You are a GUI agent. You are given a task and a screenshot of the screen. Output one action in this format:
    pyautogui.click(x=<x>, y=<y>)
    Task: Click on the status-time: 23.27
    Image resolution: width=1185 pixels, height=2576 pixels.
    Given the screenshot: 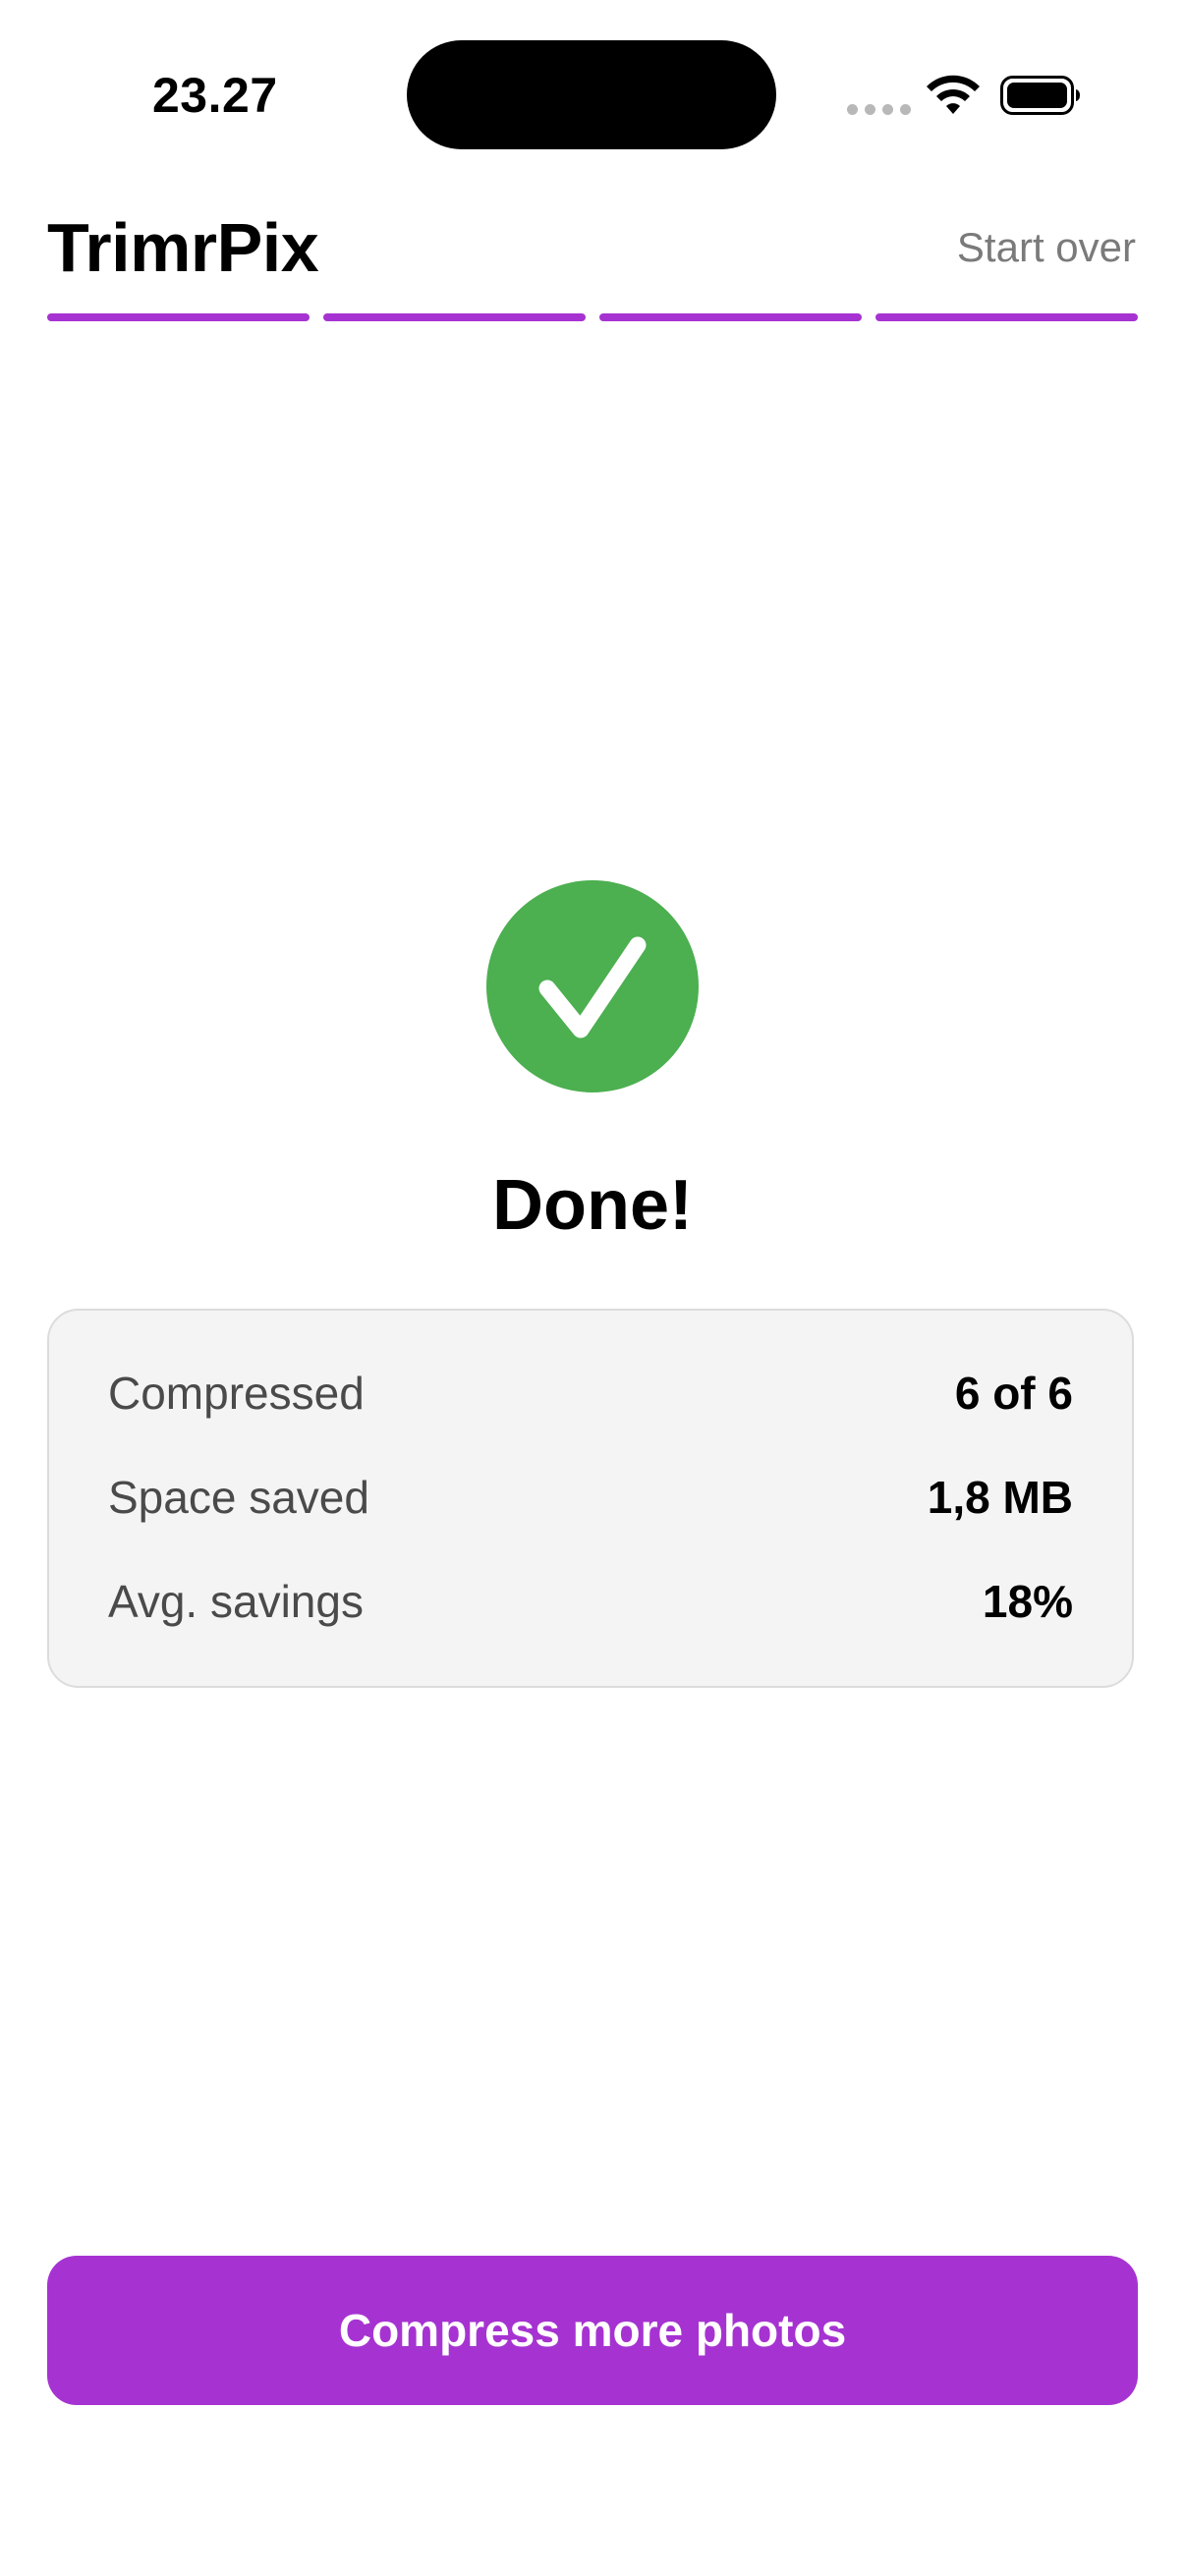 What is the action you would take?
    pyautogui.click(x=215, y=95)
    